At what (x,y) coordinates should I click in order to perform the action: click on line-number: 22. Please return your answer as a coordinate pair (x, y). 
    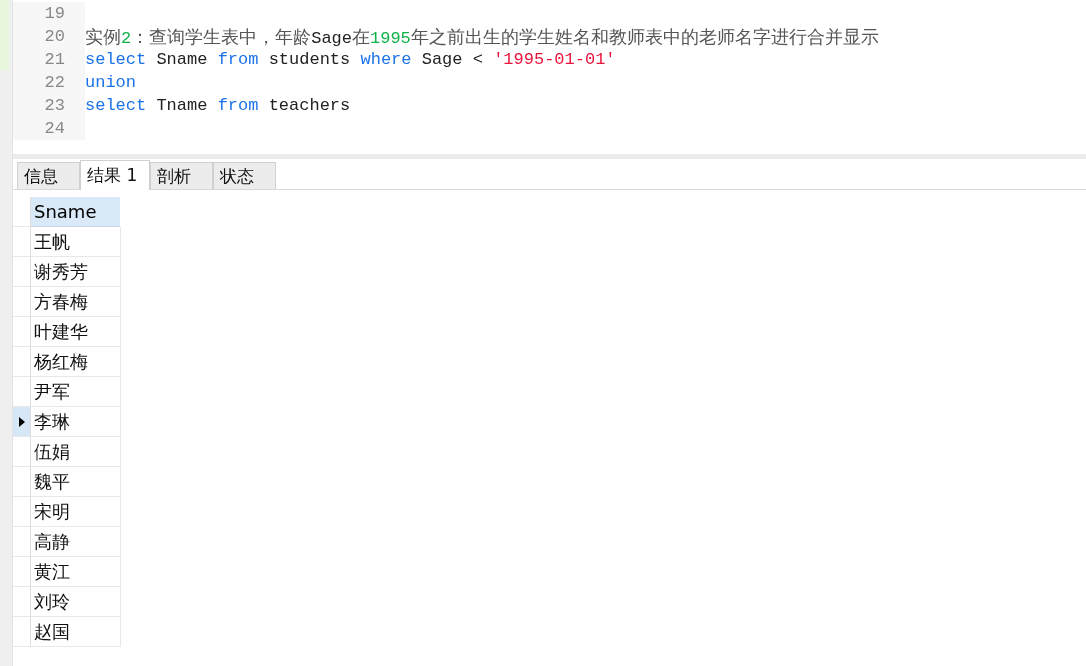
    Looking at the image, I should click on (49, 82).